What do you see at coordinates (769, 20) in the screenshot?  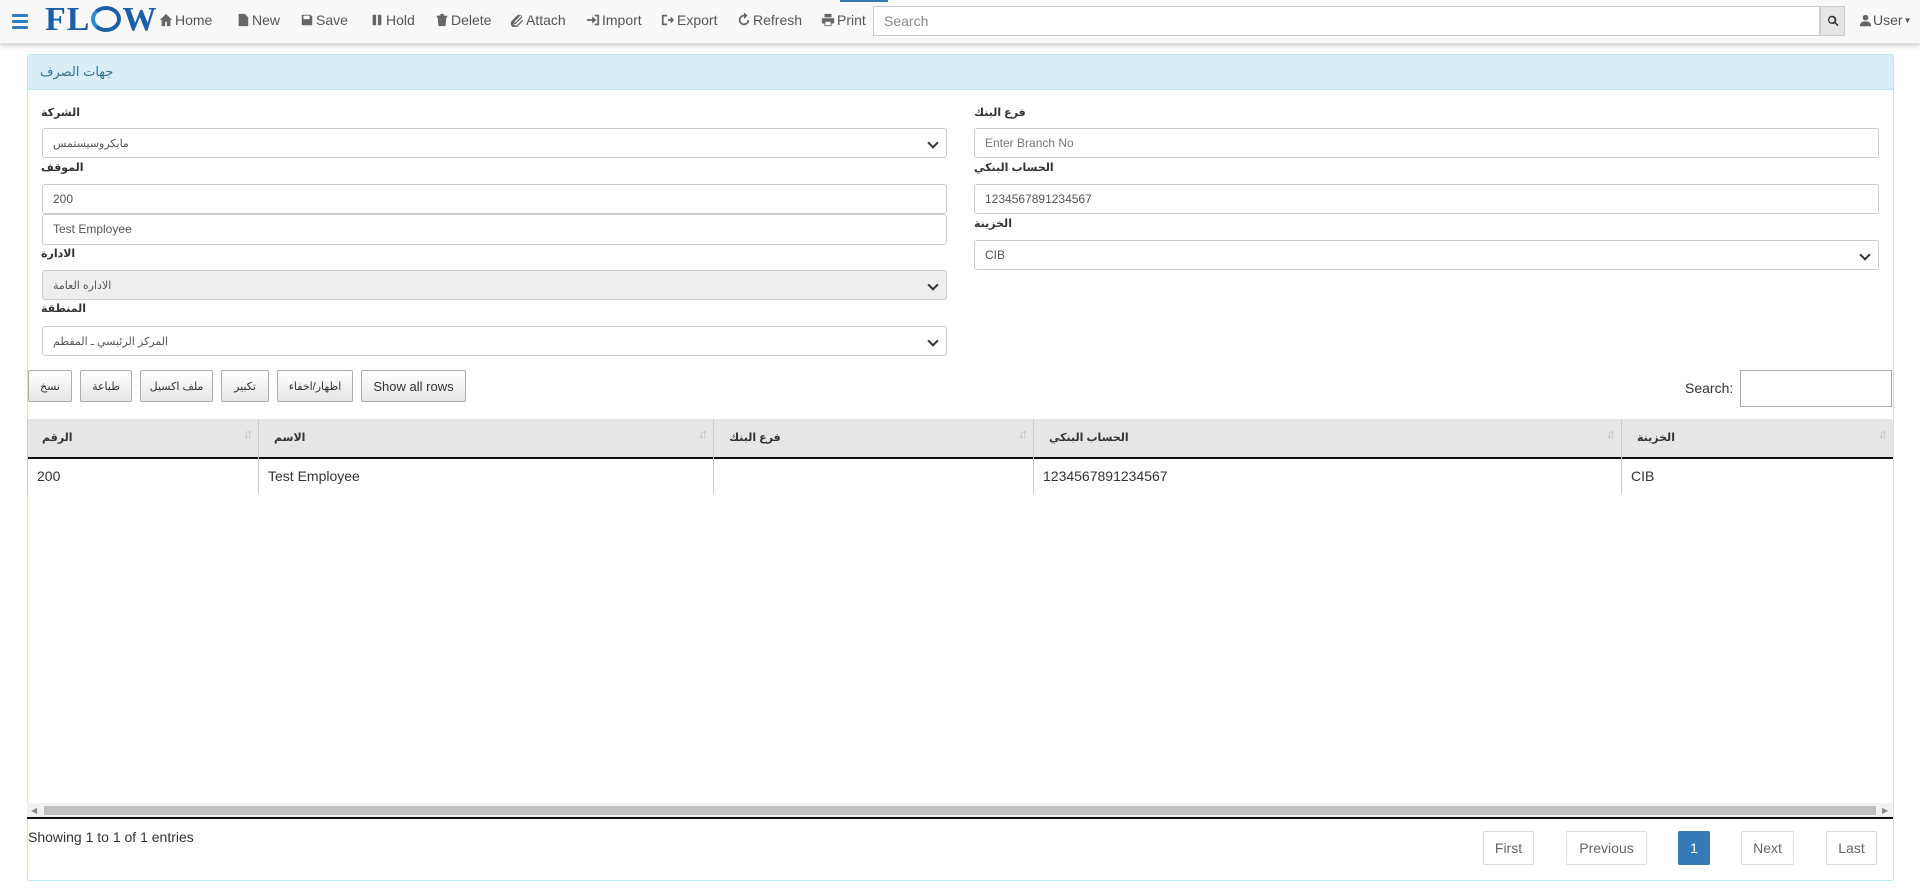 I see `refresh-button: Refresh` at bounding box center [769, 20].